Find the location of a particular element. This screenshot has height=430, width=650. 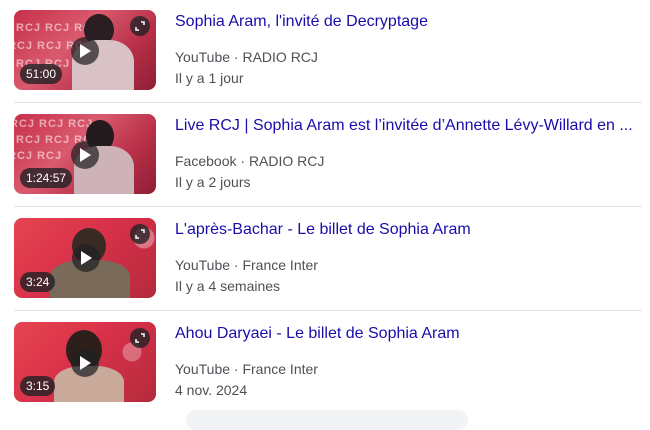

video-date: Il y a 1 jour is located at coordinates (209, 78).